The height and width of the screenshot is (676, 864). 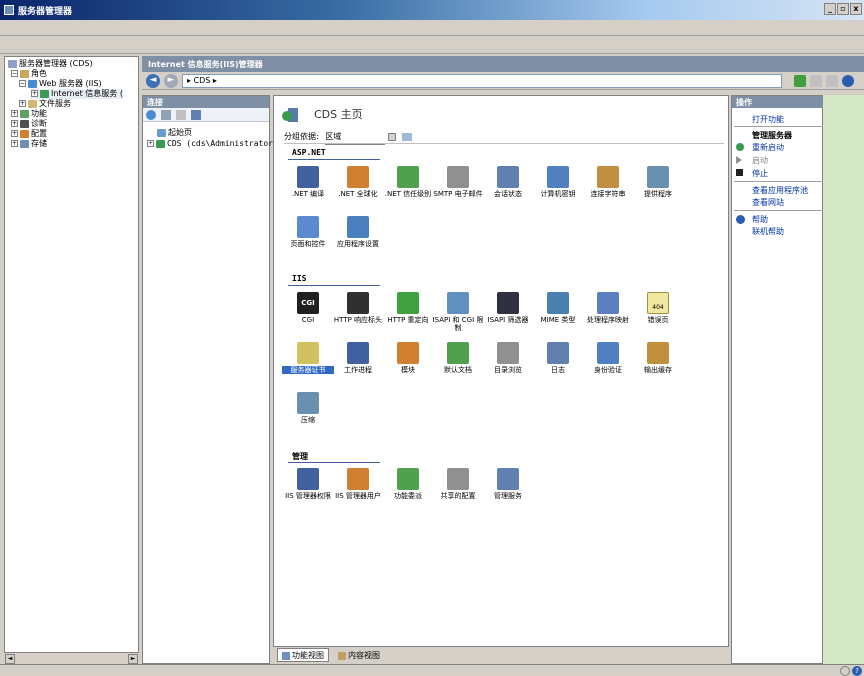 I want to click on feature-logging: 日志, so click(x=558, y=358).